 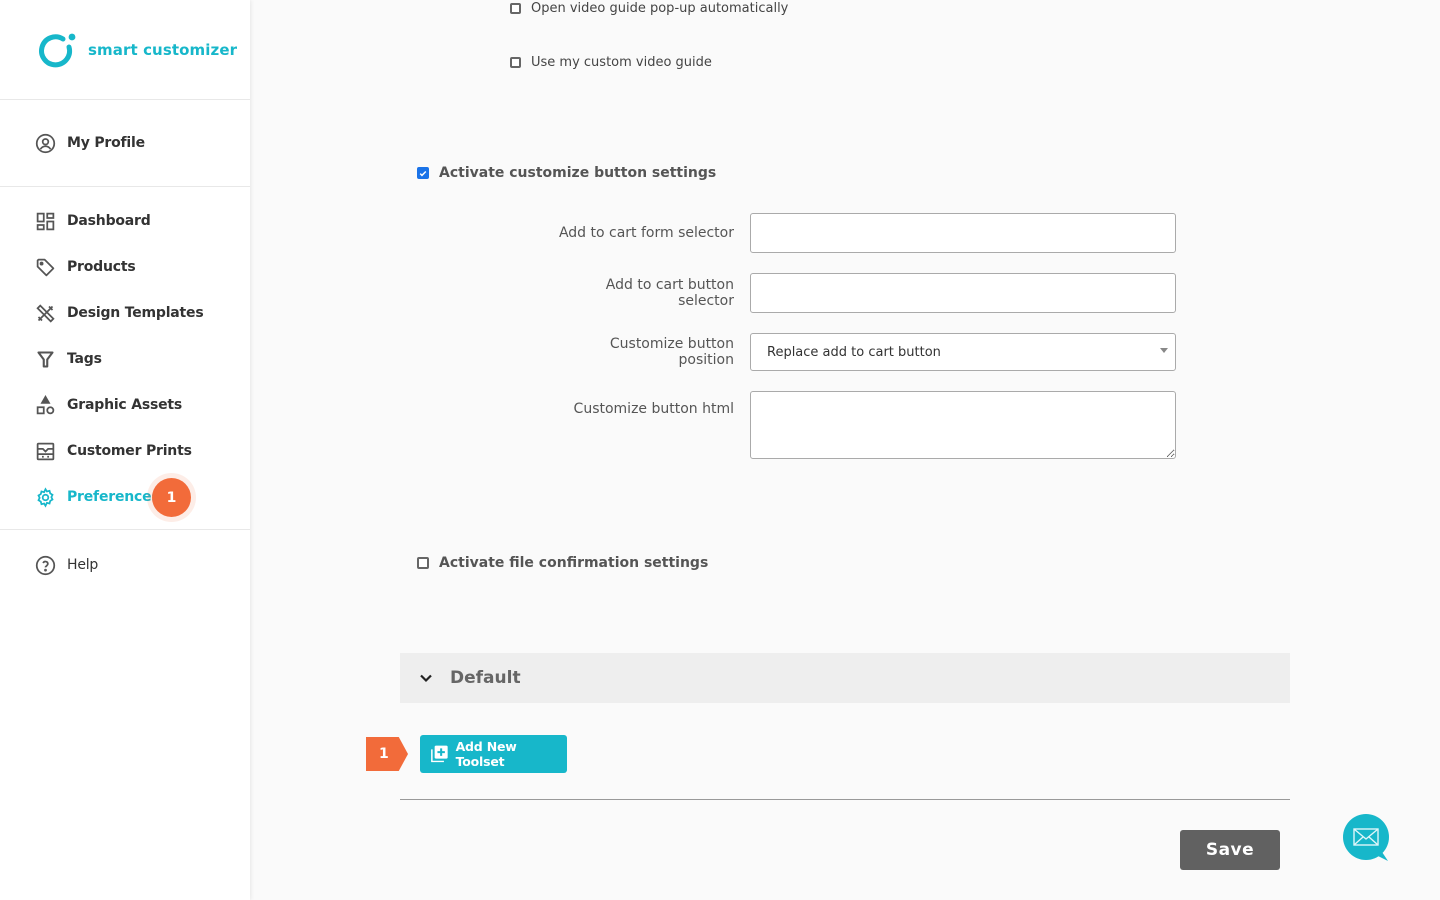 What do you see at coordinates (515, 8) in the screenshot?
I see `open-video-popup-checkbox` at bounding box center [515, 8].